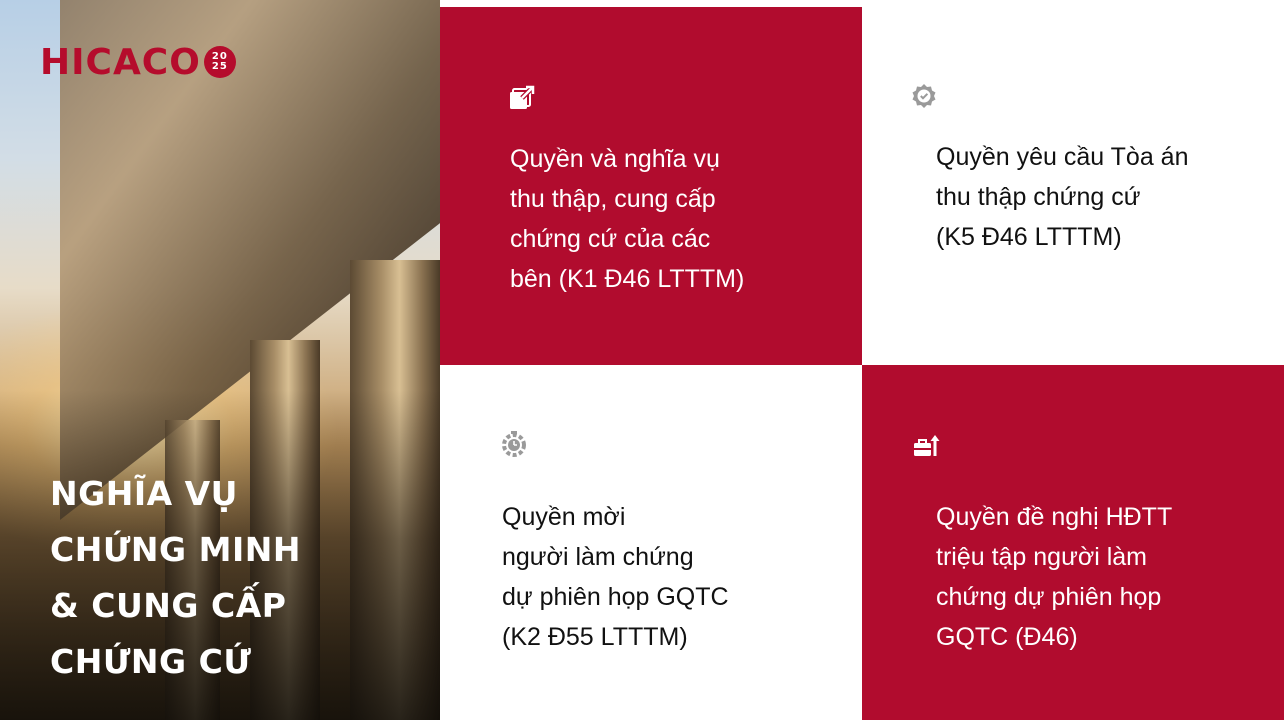  I want to click on hero-title-line: CHỨNG MINH, so click(175, 549).